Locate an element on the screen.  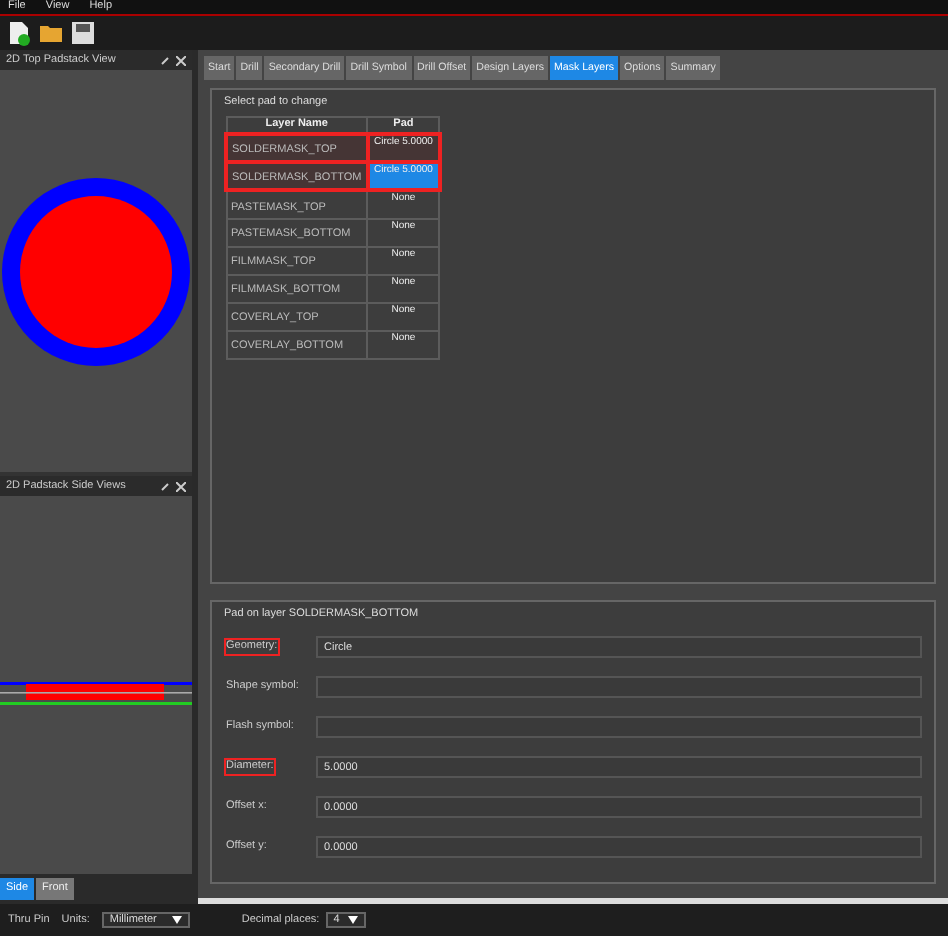
save-icon is located at coordinates (83, 33).